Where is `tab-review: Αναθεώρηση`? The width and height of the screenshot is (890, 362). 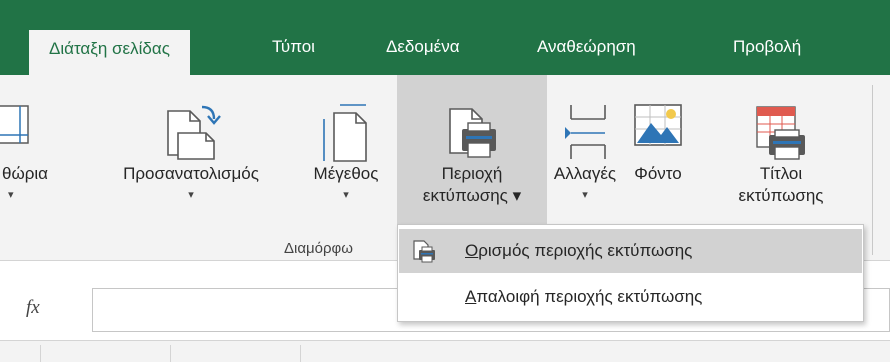 tab-review: Αναθεώρηση is located at coordinates (586, 51).